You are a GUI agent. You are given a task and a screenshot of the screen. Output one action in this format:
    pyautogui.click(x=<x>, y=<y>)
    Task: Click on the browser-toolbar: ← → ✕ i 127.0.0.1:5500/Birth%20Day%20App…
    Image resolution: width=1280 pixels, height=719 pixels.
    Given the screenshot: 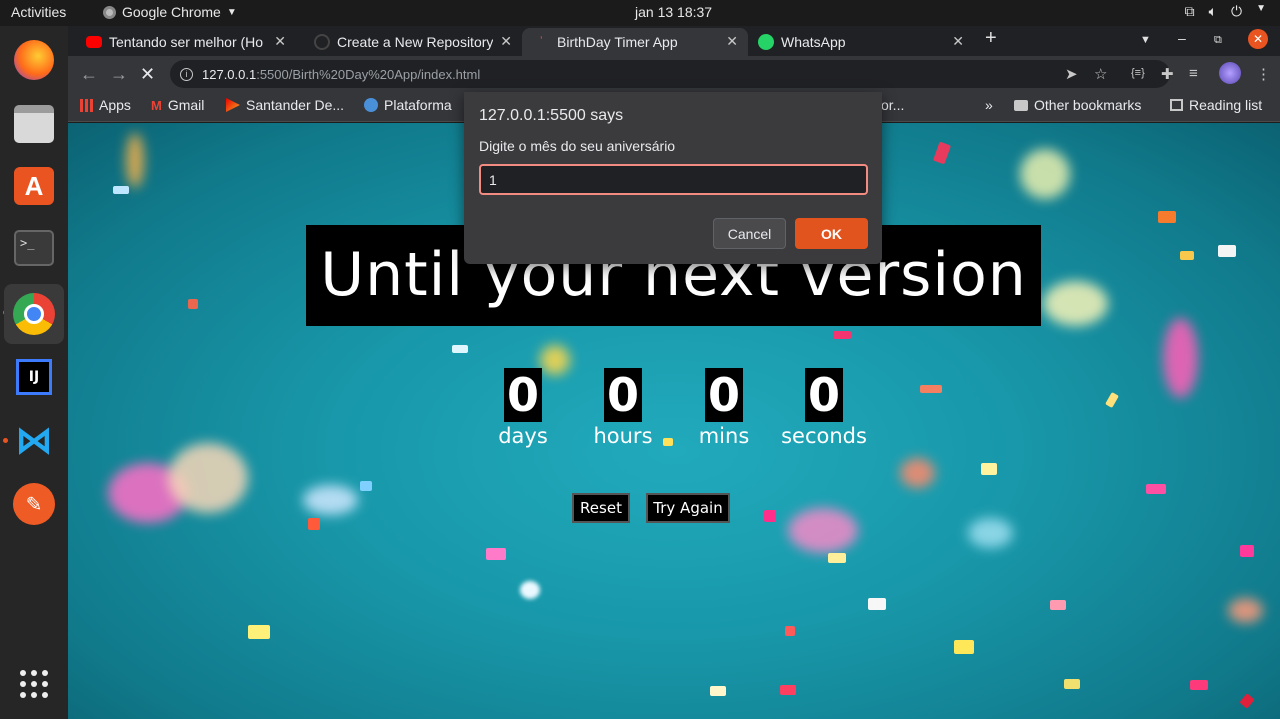 What is the action you would take?
    pyautogui.click(x=674, y=74)
    